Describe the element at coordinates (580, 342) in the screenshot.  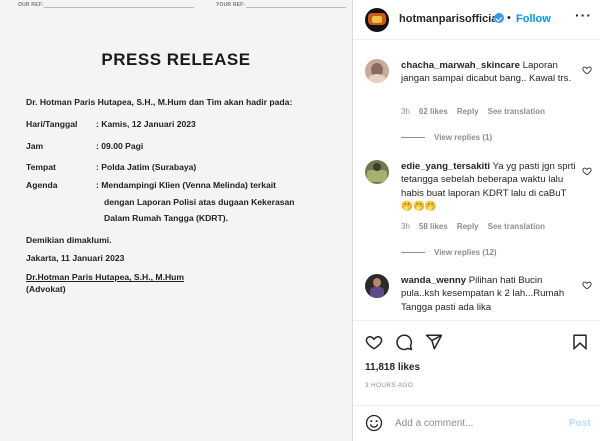
I see `bookmark-icon` at that location.